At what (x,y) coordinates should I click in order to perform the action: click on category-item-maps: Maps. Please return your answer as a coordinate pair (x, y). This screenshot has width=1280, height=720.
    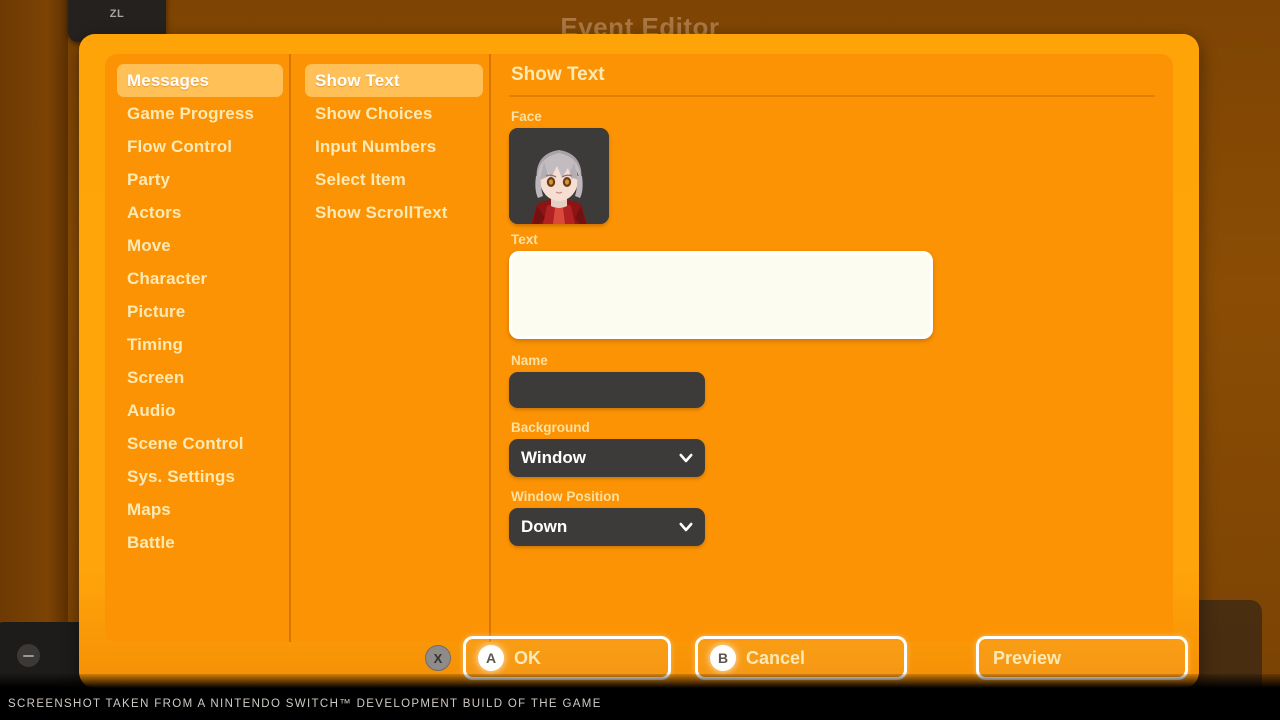
    Looking at the image, I should click on (200, 509).